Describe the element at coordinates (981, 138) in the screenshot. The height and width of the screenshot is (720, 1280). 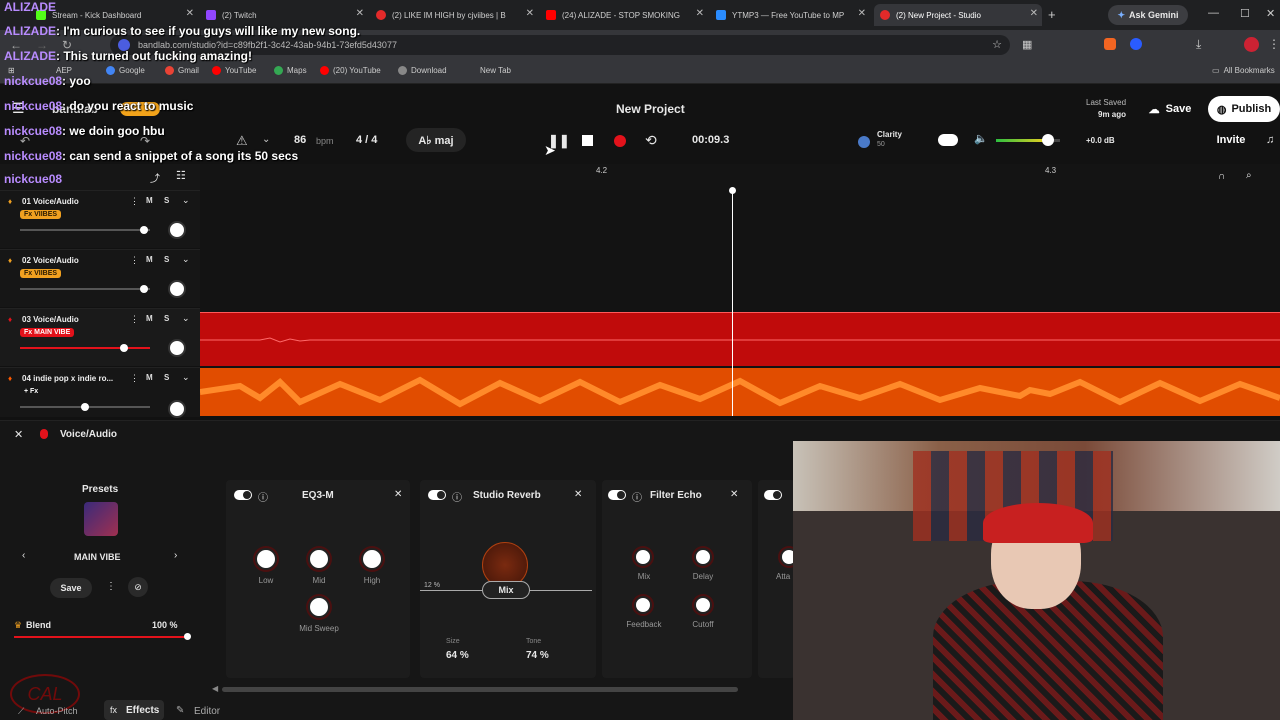
I see `speaker-icon: 🔈` at that location.